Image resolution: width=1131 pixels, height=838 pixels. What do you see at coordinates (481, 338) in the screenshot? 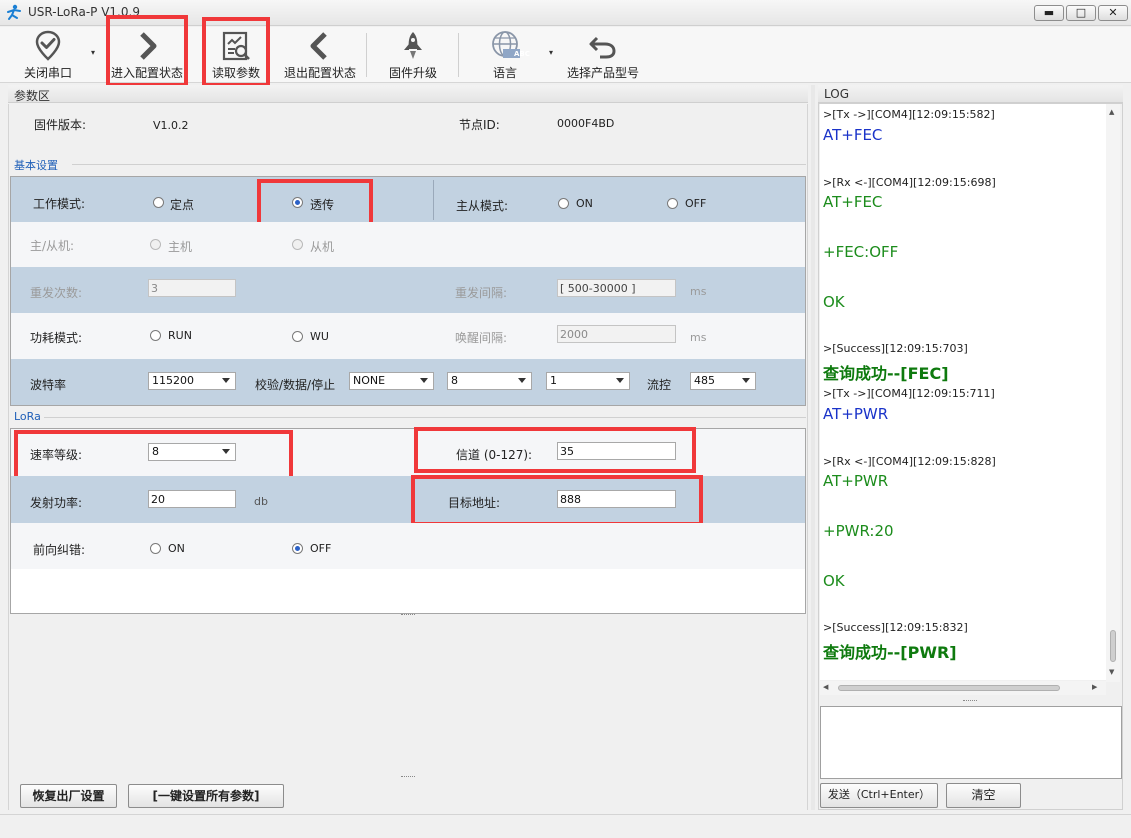
I see `wake-interval-label: 唤醒间隔:` at bounding box center [481, 338].